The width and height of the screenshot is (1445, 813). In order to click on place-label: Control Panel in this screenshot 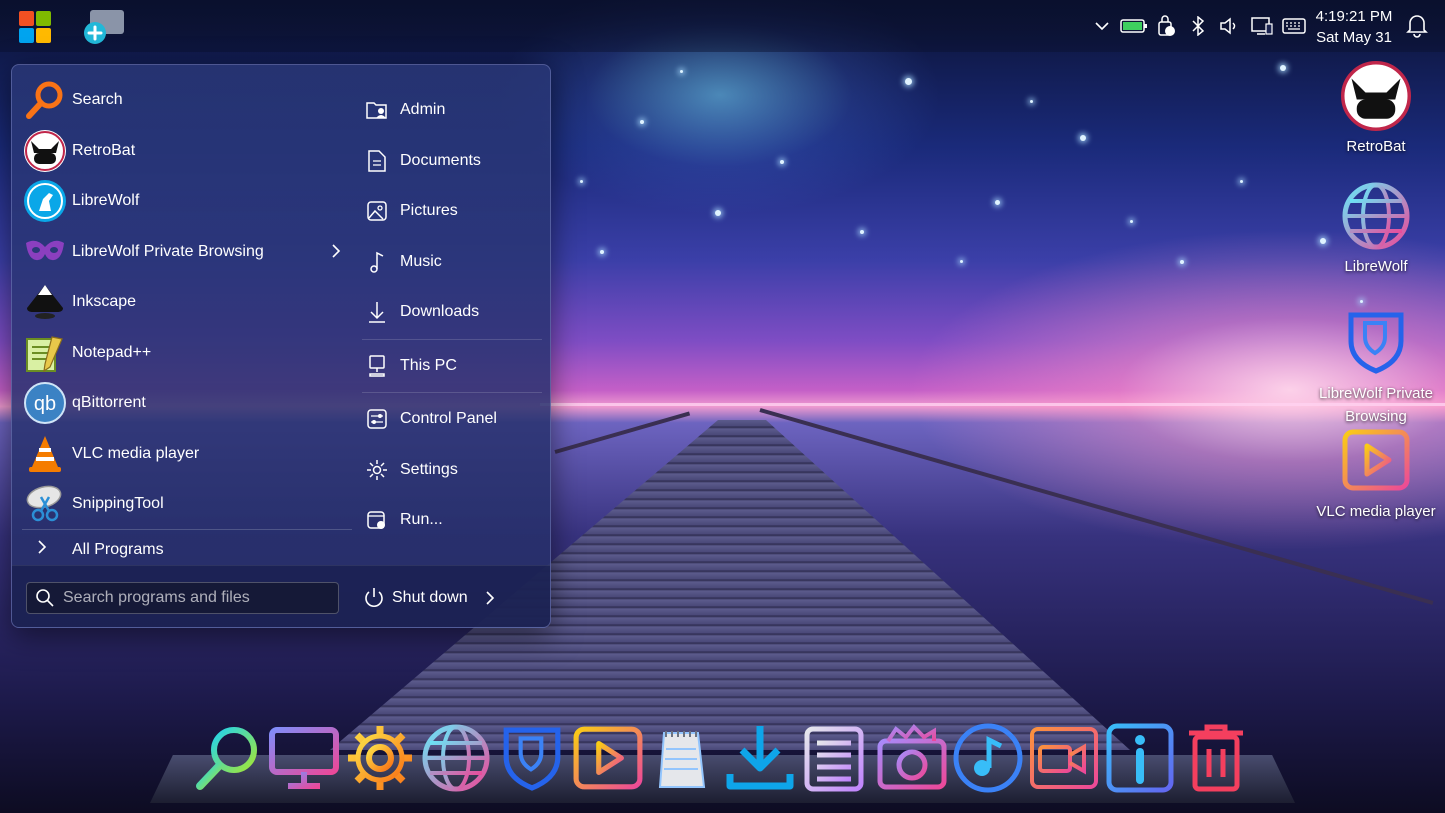, I will do `click(448, 419)`.